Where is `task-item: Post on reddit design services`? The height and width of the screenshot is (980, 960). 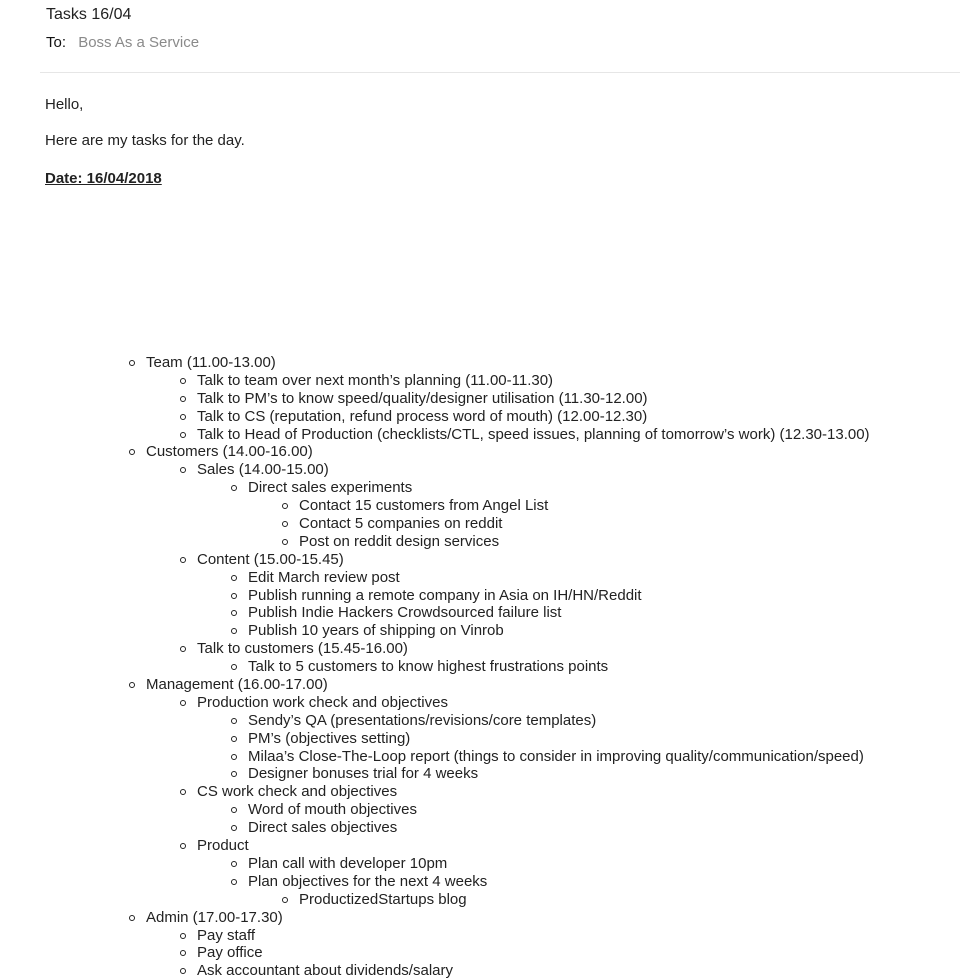
task-item: Post on reddit design services is located at coordinates (502, 542).